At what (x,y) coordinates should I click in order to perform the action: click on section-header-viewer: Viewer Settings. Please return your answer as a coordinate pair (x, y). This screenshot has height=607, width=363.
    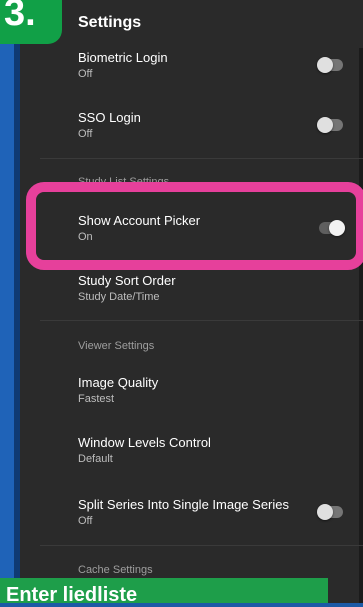
    Looking at the image, I should click on (116, 346).